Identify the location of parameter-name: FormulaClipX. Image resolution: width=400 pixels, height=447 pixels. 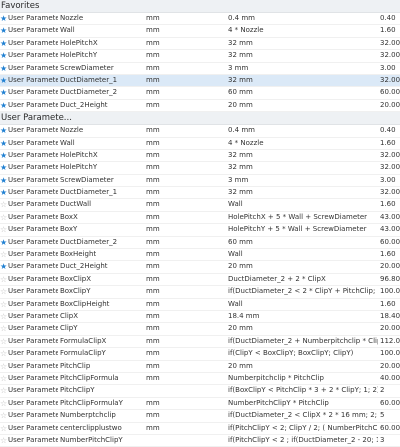
(102, 341).